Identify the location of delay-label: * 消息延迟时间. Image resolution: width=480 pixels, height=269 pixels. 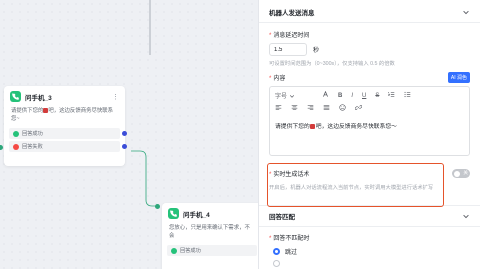
(289, 36).